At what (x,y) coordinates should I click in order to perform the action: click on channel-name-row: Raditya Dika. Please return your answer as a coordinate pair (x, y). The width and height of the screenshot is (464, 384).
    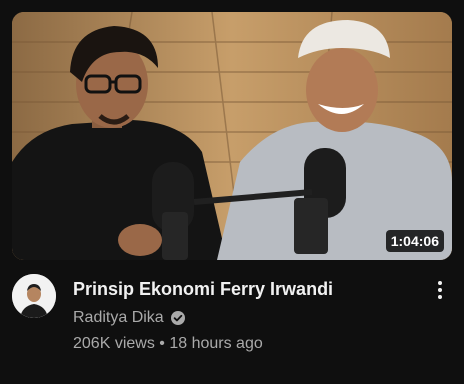
    Looking at the image, I should click on (129, 318).